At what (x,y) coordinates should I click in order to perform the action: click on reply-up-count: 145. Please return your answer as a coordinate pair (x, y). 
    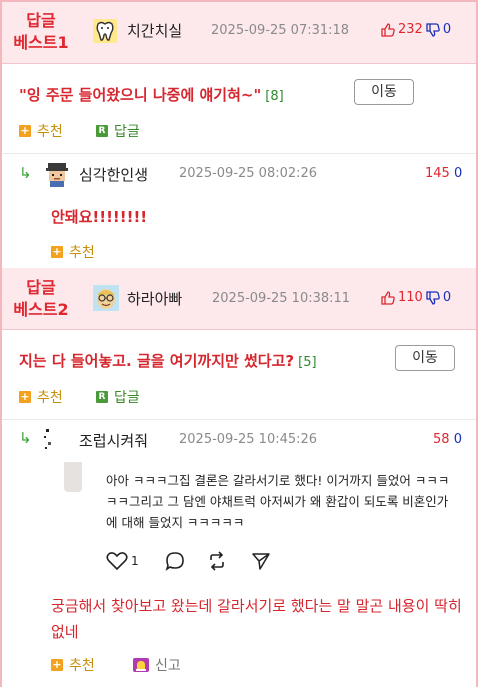
    Looking at the image, I should click on (437, 173).